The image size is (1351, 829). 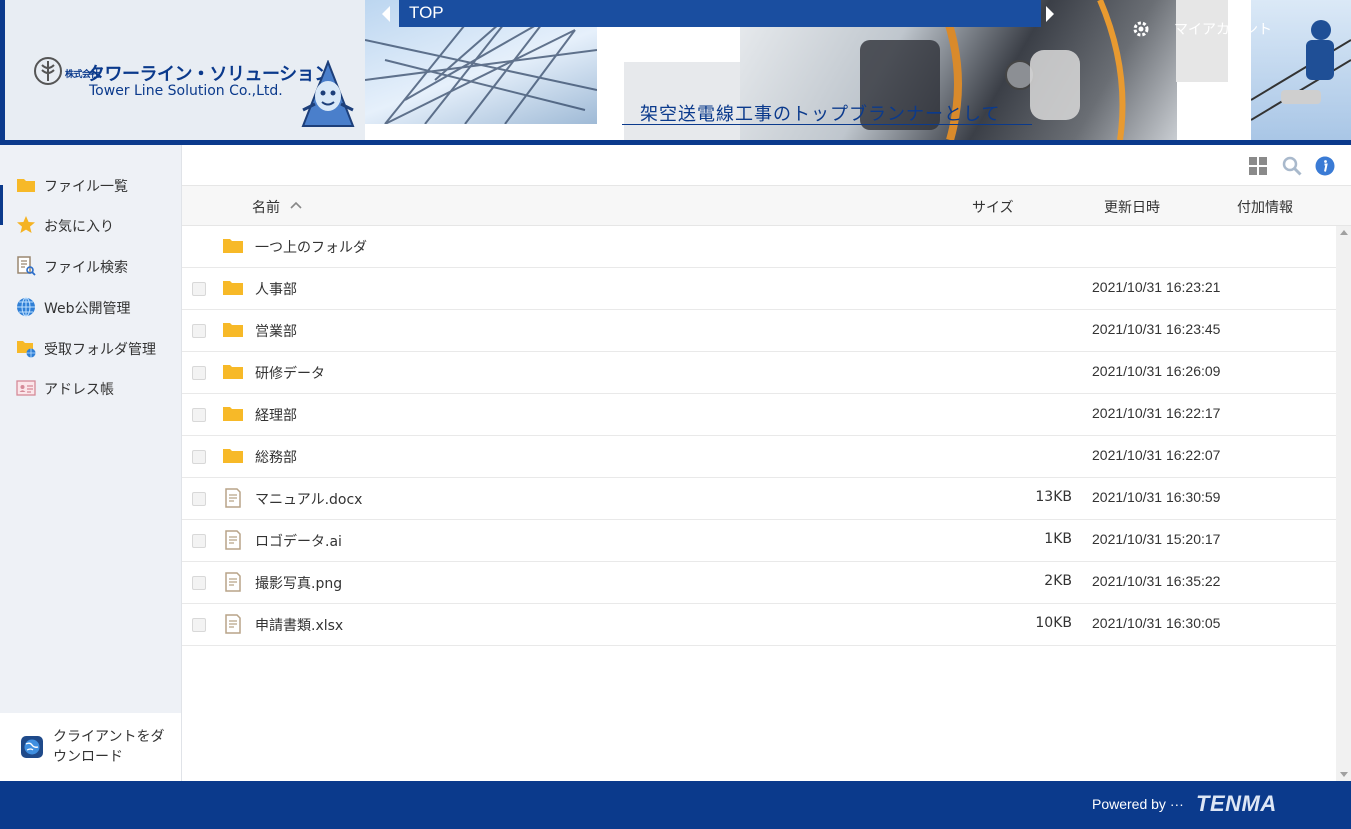 What do you see at coordinates (276, 458) in the screenshot?
I see `file-name: 総務部` at bounding box center [276, 458].